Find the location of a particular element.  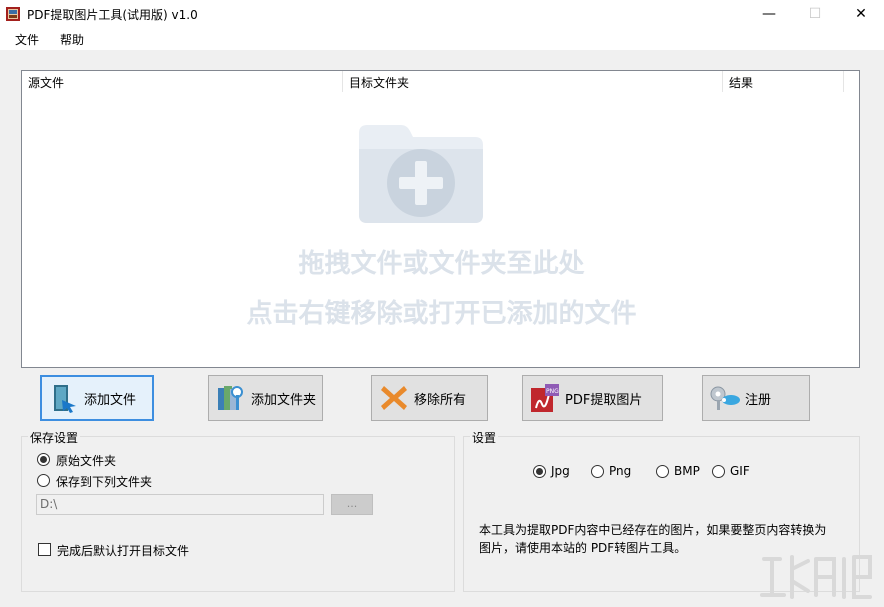

output-path-field: D:\ is located at coordinates (180, 504).